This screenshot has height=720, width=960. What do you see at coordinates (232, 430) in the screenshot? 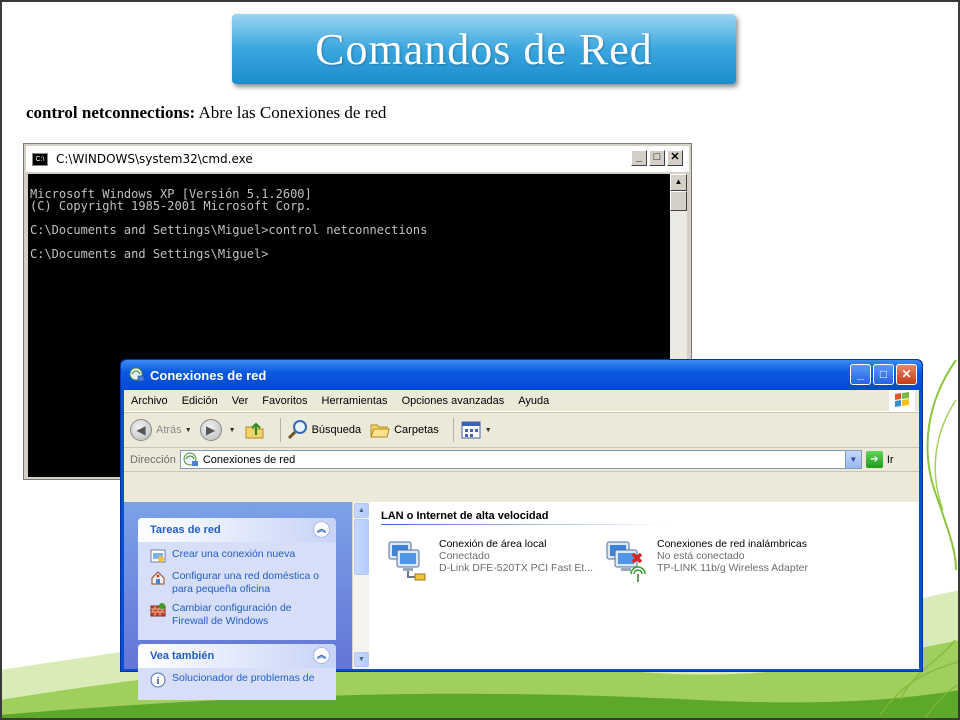
I see `forward-dropdown-icon: ▼` at bounding box center [232, 430].